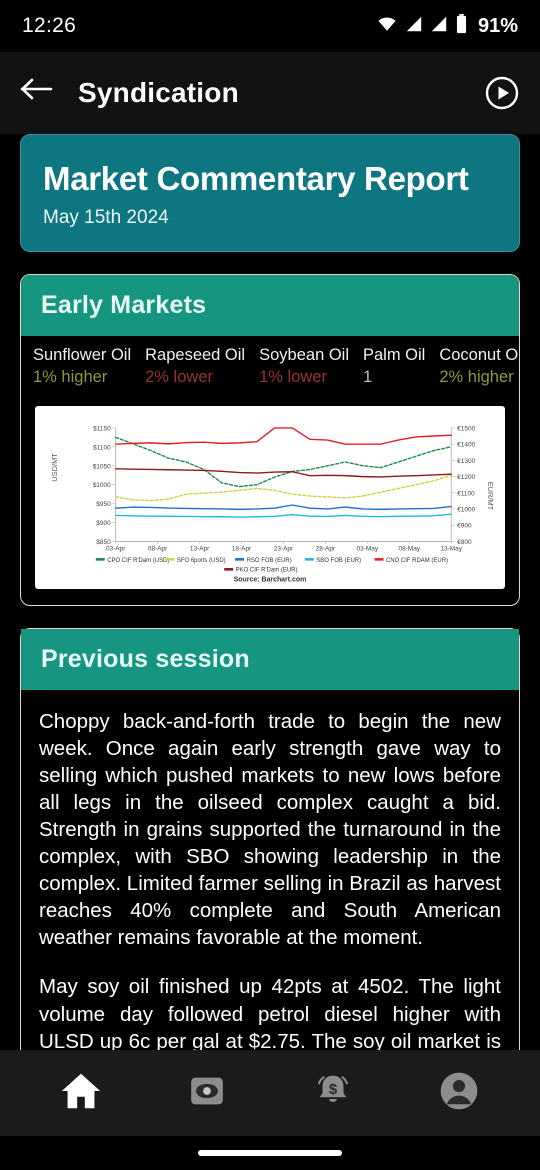  I want to click on previous-session-header: Previous session, so click(270, 660).